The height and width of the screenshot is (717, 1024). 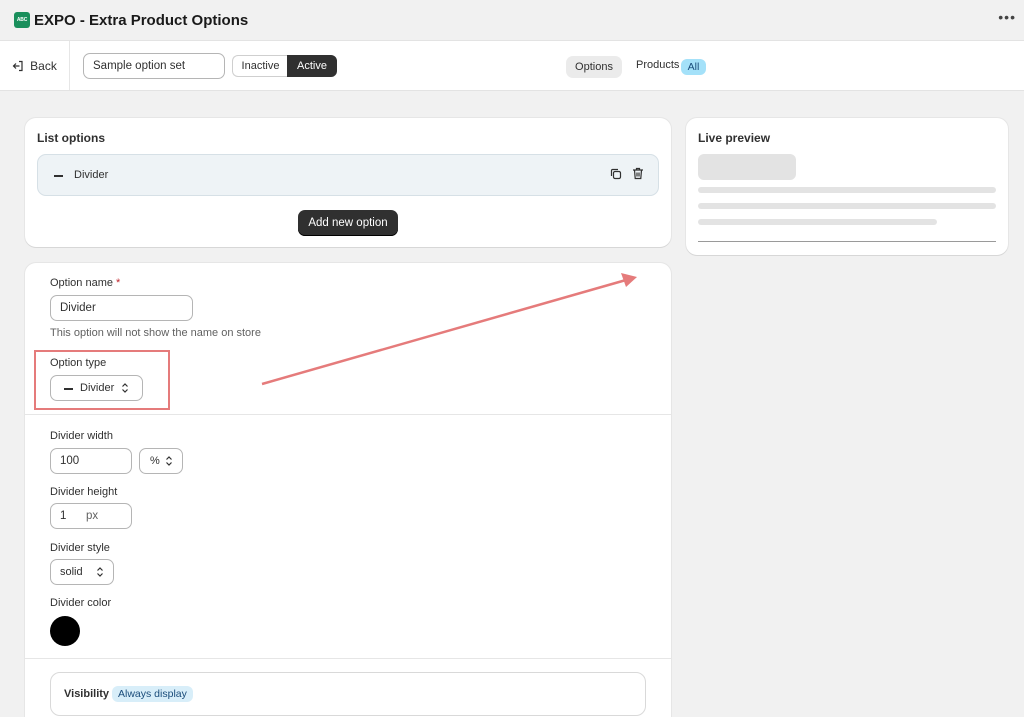 I want to click on products-all-badge: All, so click(x=693, y=67).